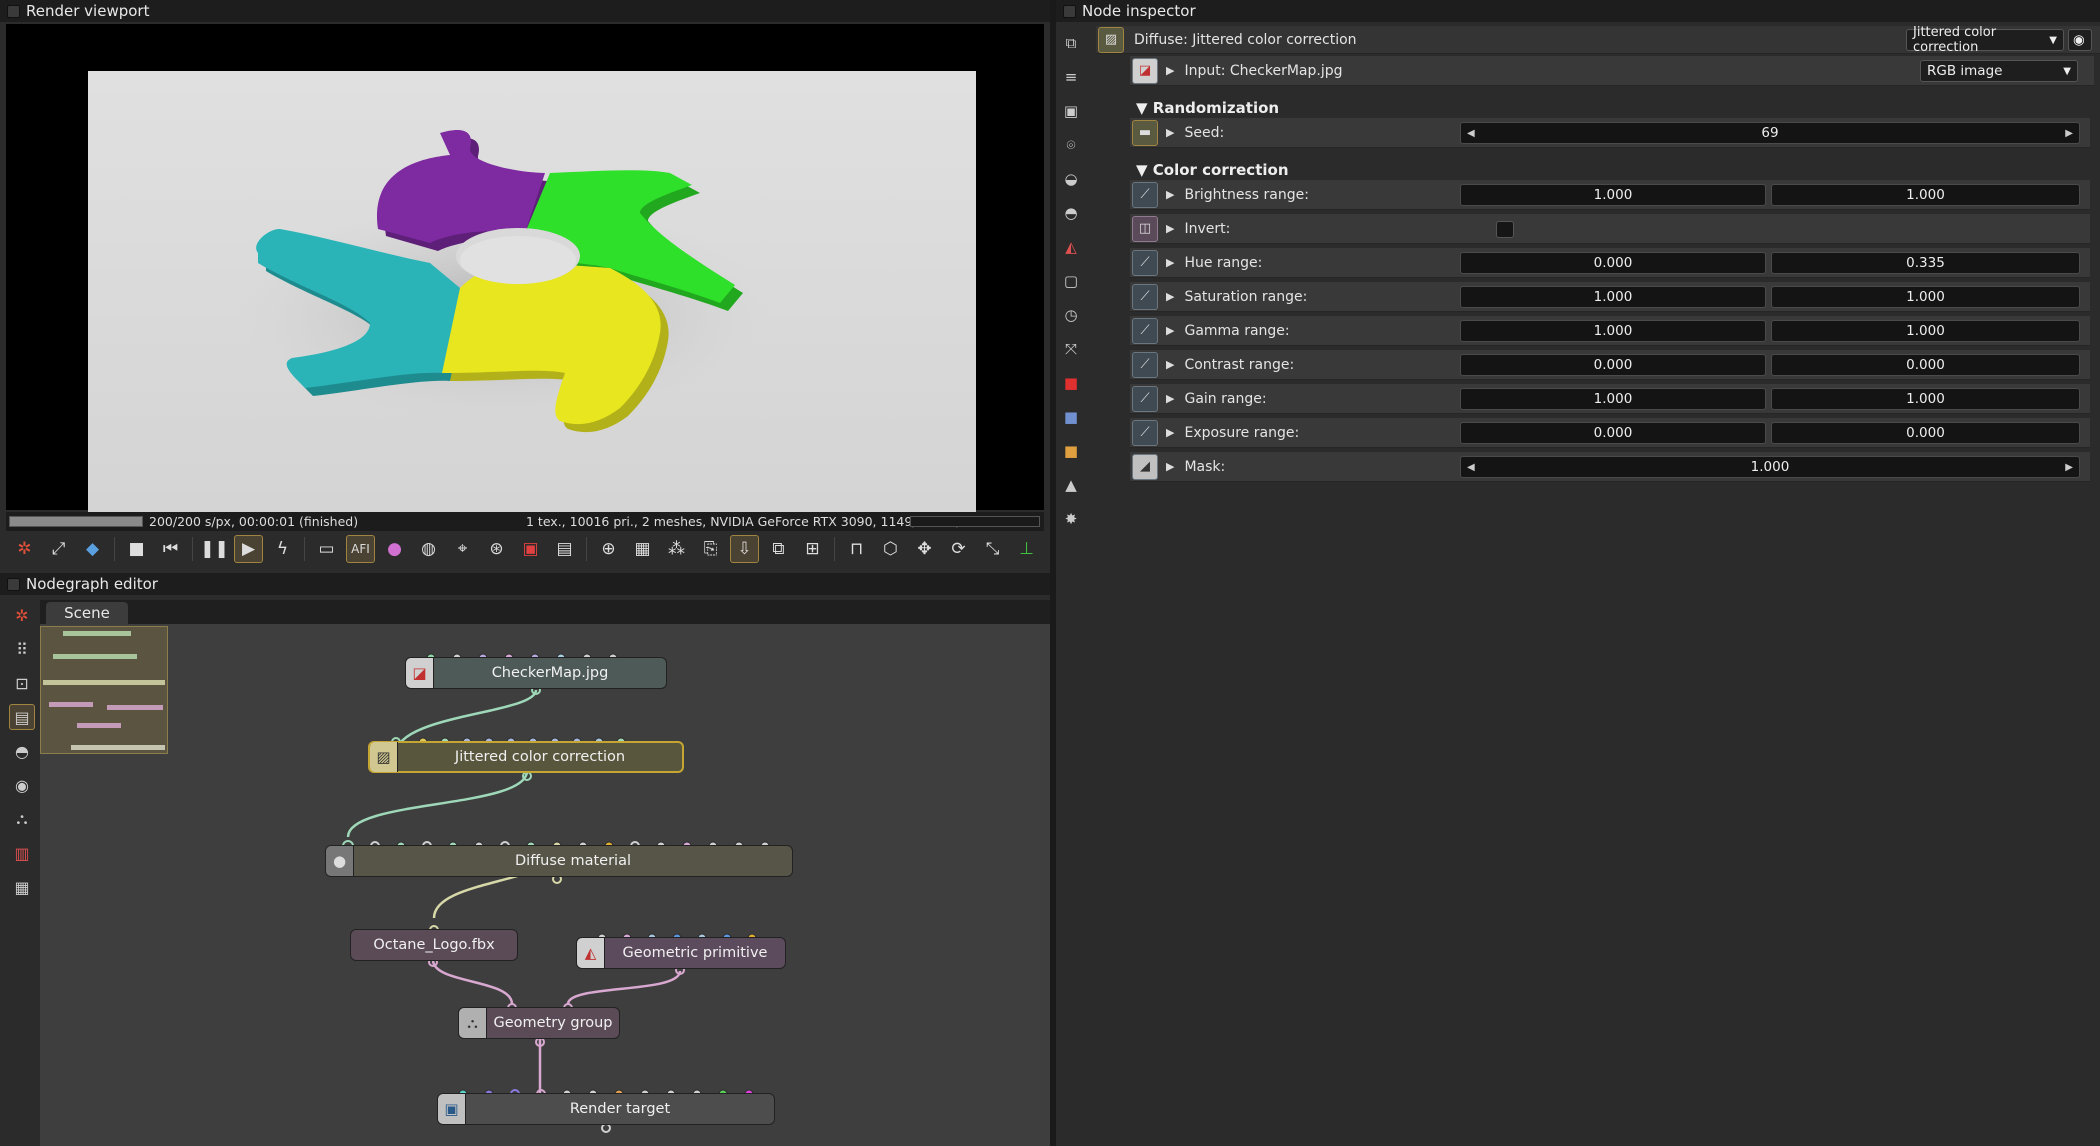  Describe the element at coordinates (462, 549) in the screenshot. I see `object-picker-icon: ⌖` at that location.